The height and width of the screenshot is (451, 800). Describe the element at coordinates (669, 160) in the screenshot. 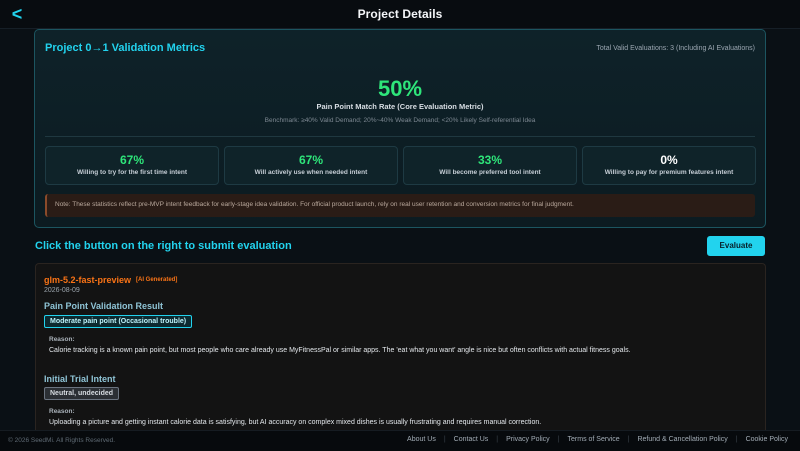

I see `stat-value: 0%` at that location.